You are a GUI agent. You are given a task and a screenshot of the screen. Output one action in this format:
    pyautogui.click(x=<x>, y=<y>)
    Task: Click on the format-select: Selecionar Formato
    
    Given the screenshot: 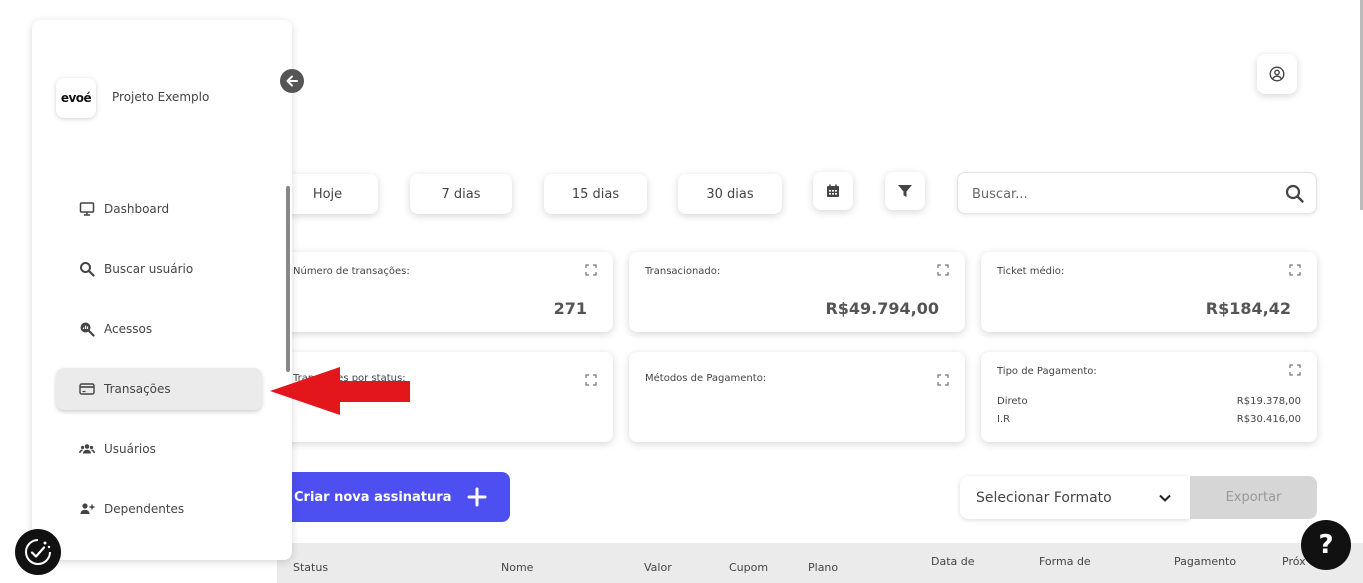 What is the action you would take?
    pyautogui.click(x=1075, y=497)
    